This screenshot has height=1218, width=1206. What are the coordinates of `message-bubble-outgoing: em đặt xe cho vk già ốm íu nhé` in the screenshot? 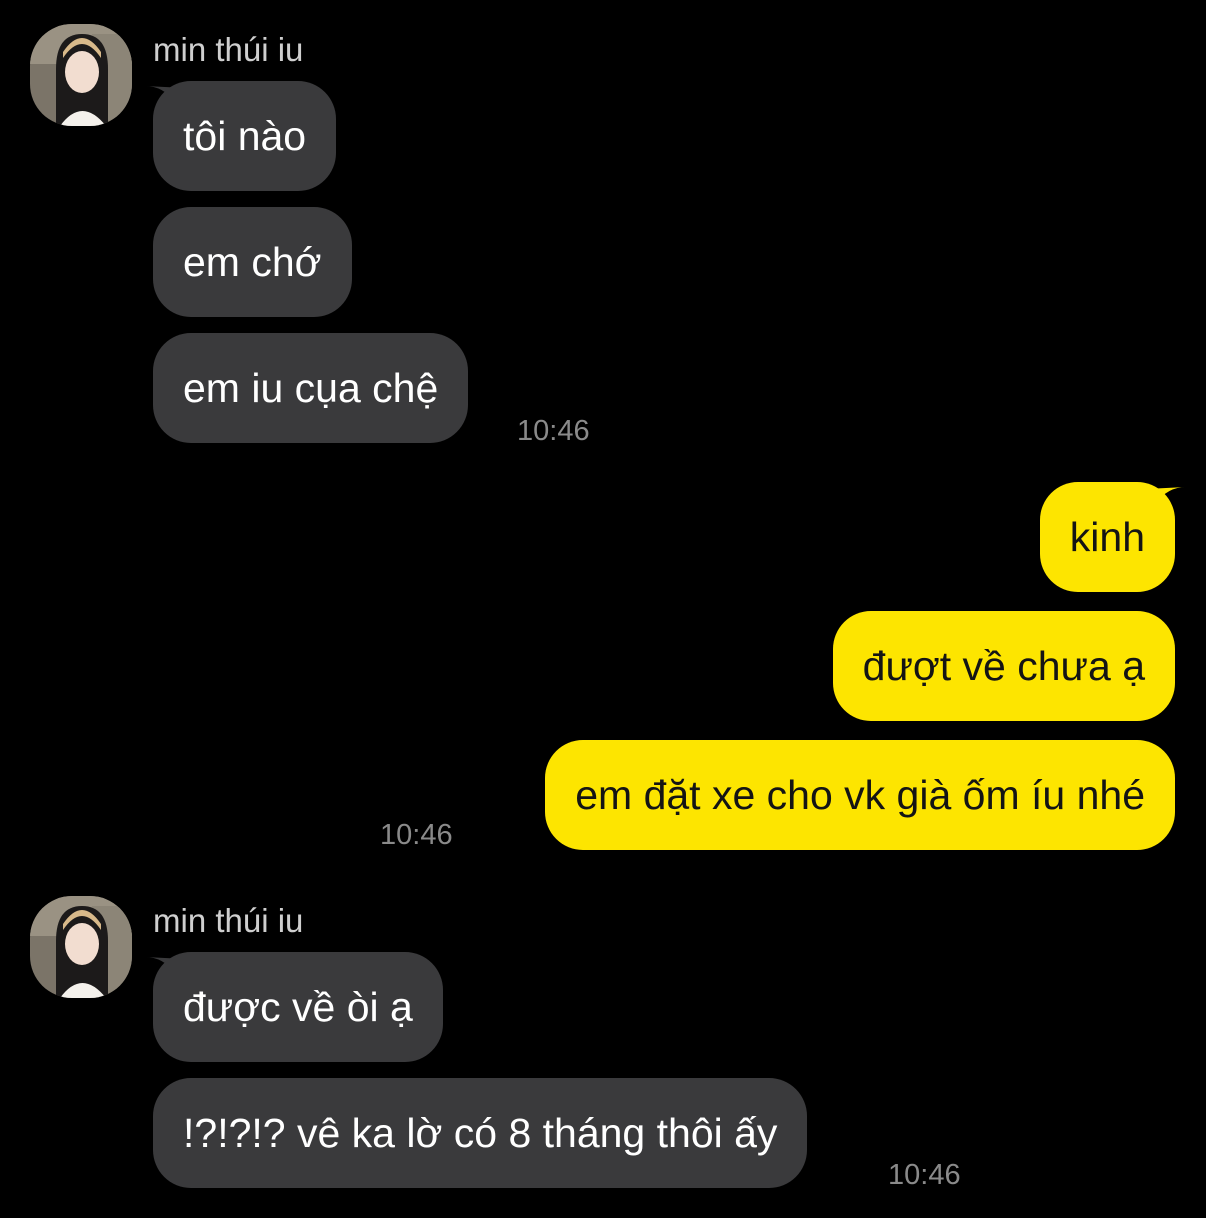 It's located at (860, 795).